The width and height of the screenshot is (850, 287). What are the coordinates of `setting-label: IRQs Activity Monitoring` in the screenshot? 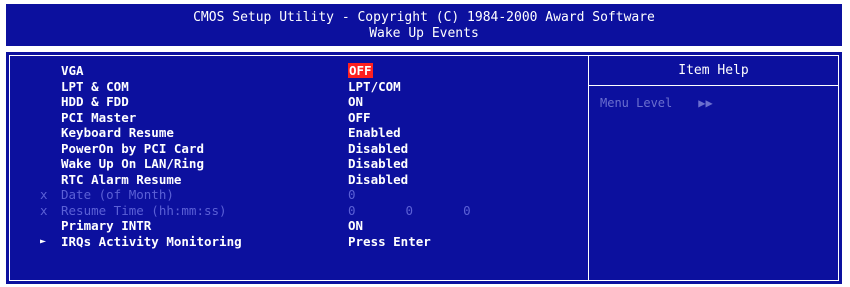 It's located at (151, 241).